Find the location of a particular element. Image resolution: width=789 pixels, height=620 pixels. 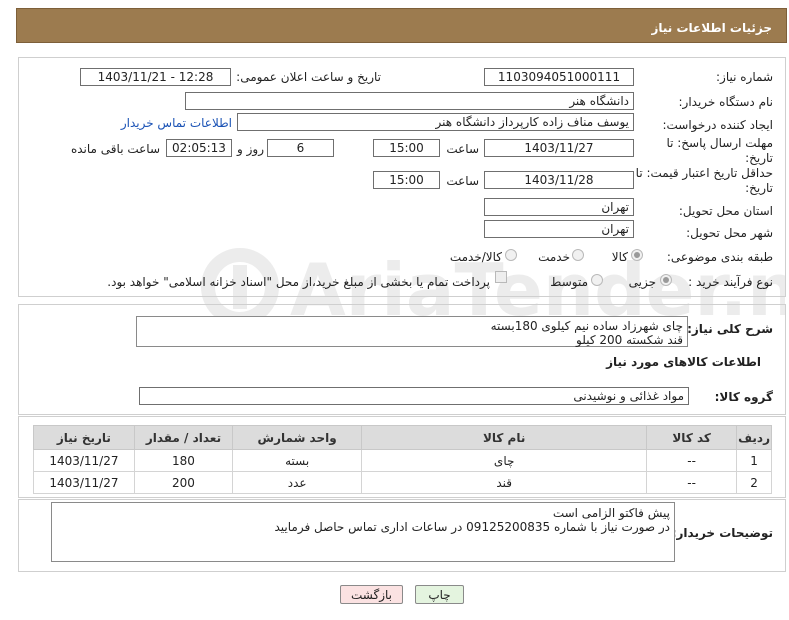

category-radio-service is located at coordinates (578, 256).